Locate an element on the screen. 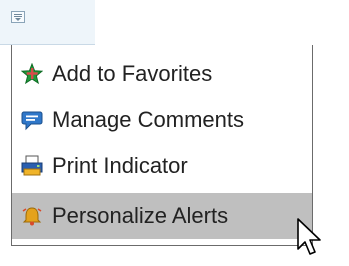 The width and height of the screenshot is (349, 266). alarm-bell-icon is located at coordinates (32, 216).